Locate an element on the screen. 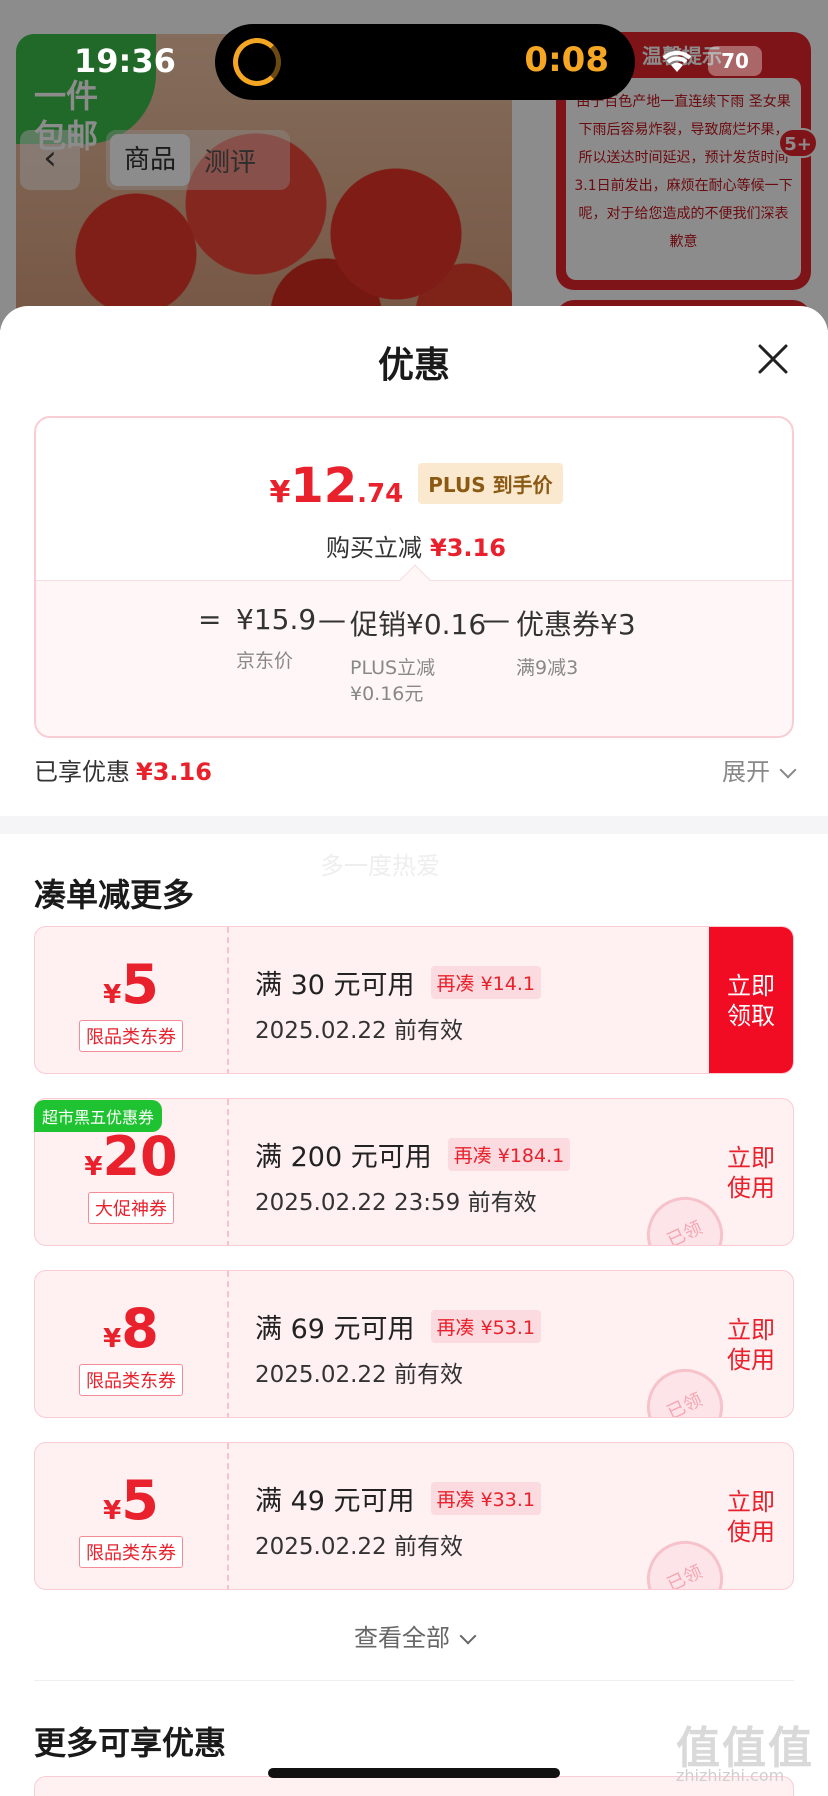 The width and height of the screenshot is (828, 1796). coupon-condition: 满 200 元可用 再凑 ¥184.1 is located at coordinates (413, 1155).